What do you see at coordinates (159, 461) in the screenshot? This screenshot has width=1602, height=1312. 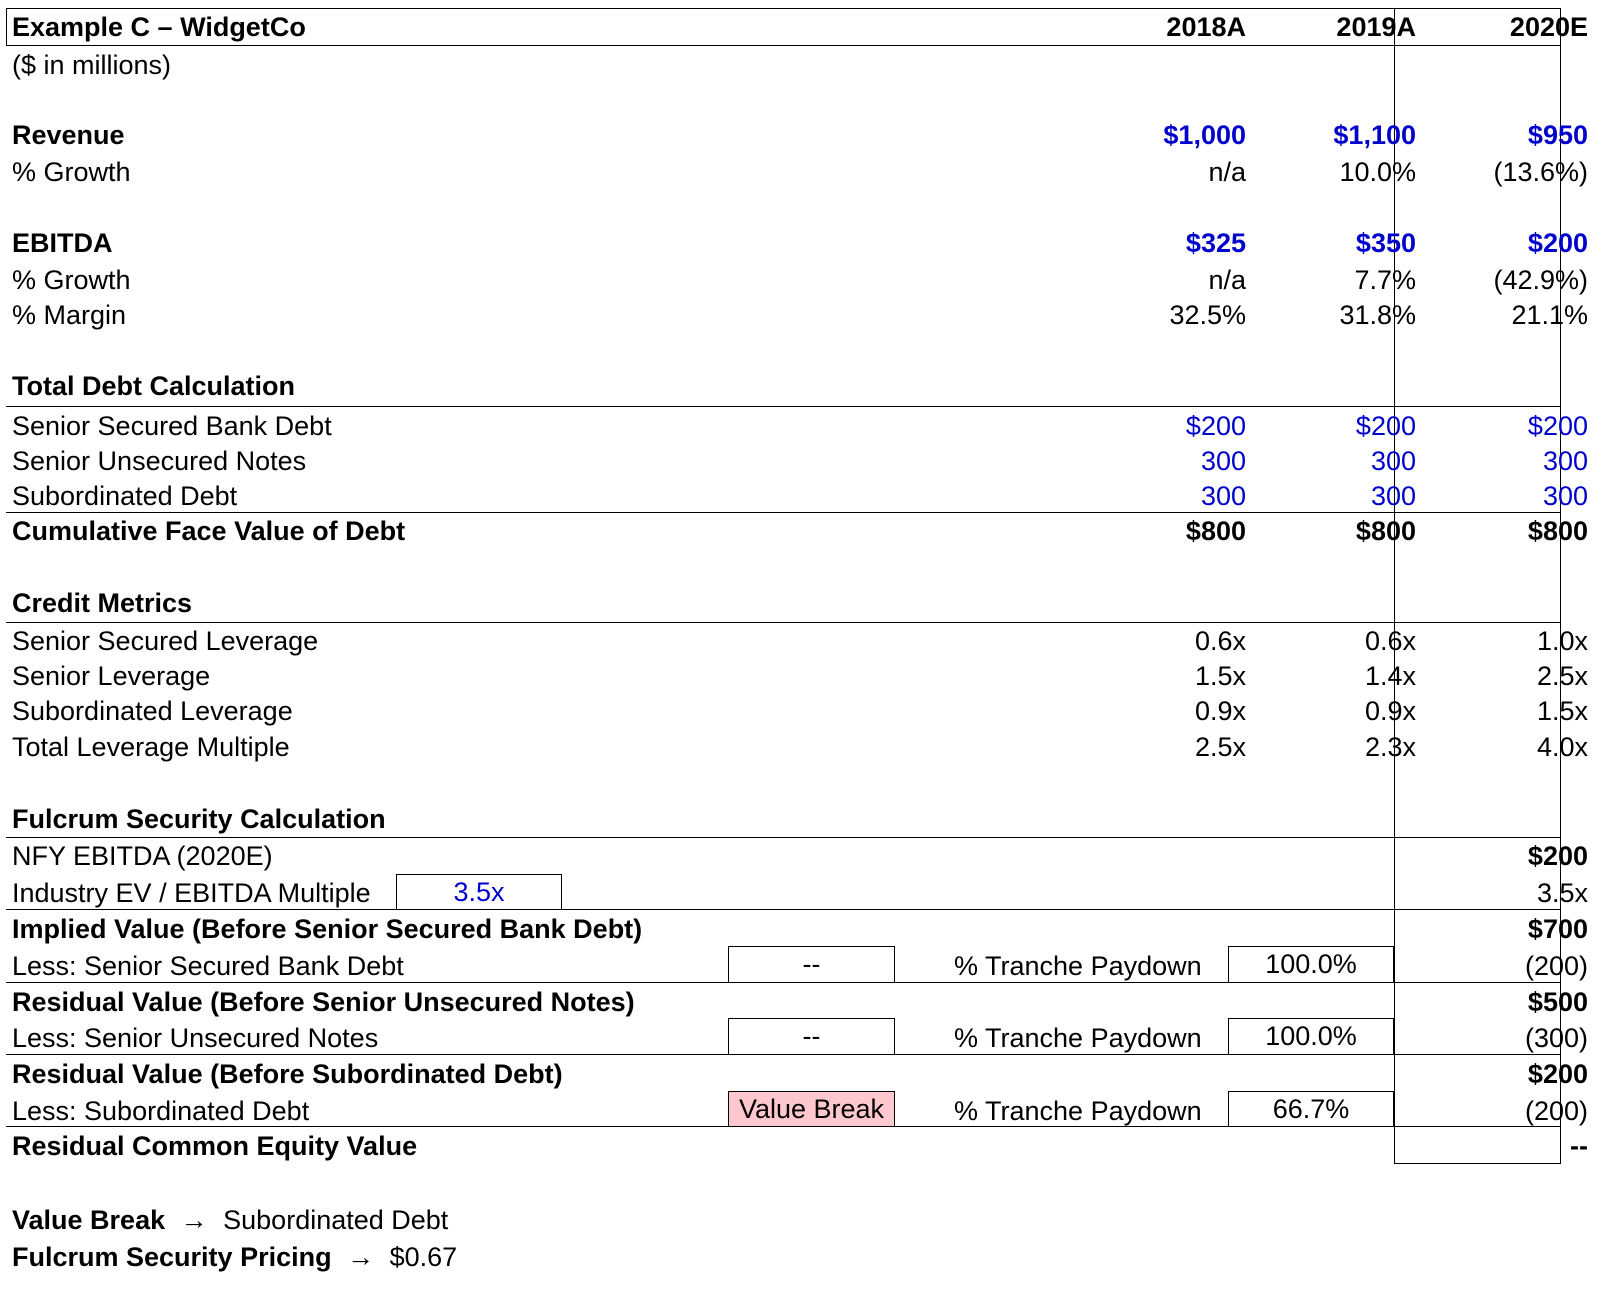 I see `debt-row-label: Senior Unsecured Notes` at bounding box center [159, 461].